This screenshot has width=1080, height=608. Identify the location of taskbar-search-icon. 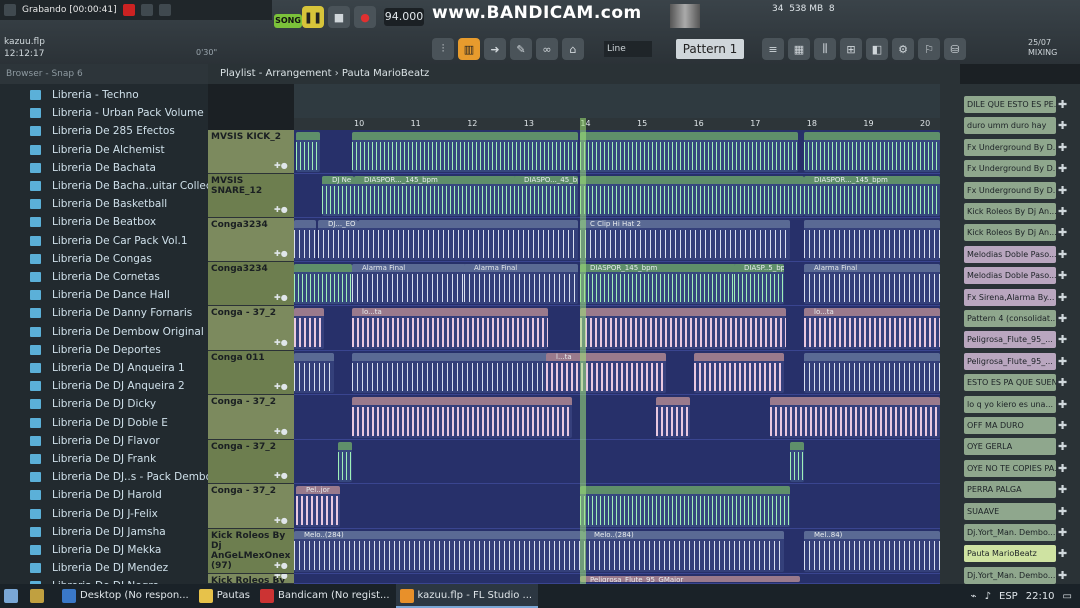
(42, 596).